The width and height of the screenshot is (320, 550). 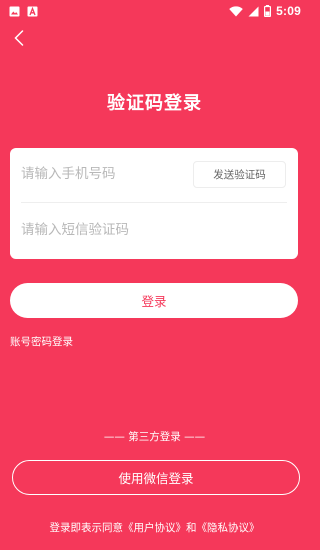 I want to click on status-time: 5:09, so click(x=288, y=11).